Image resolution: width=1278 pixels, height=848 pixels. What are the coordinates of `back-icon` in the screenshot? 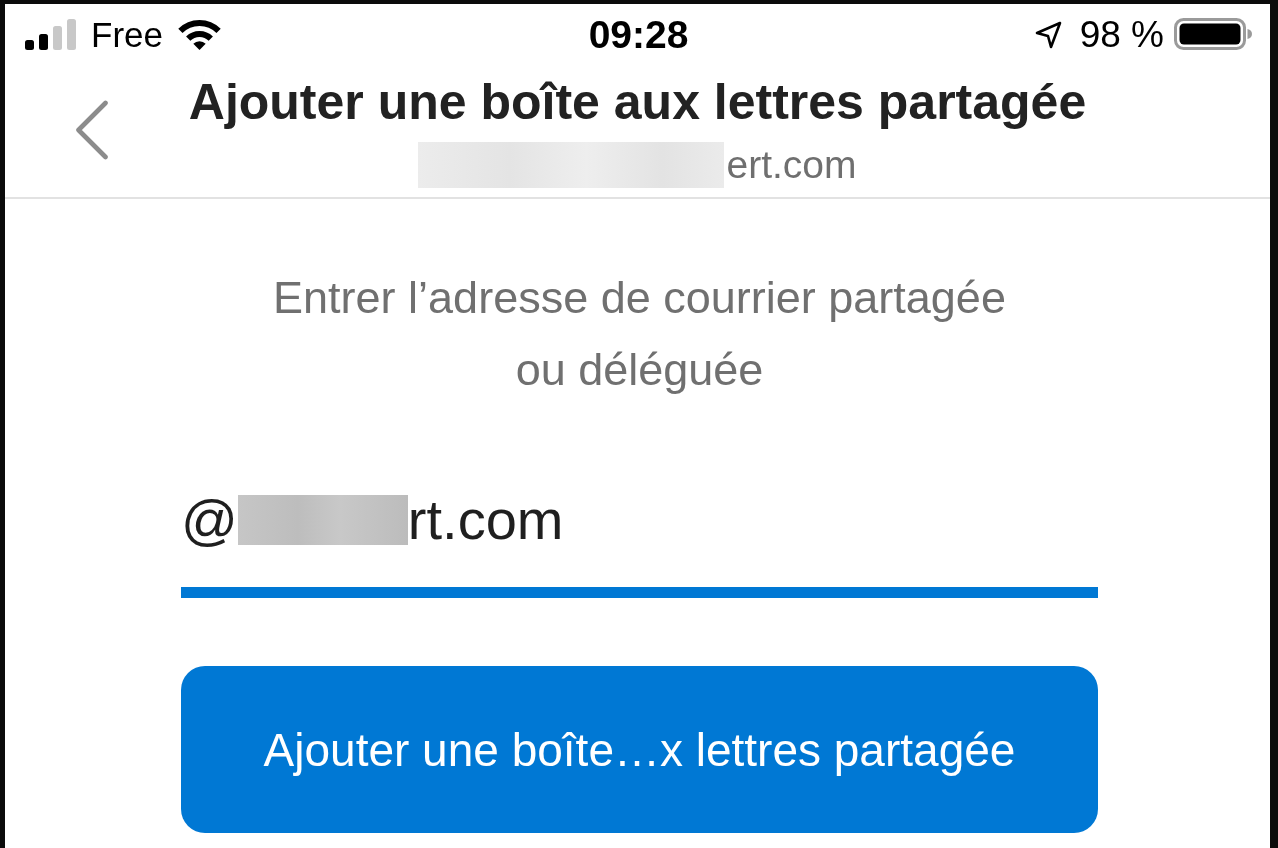 It's located at (92, 130).